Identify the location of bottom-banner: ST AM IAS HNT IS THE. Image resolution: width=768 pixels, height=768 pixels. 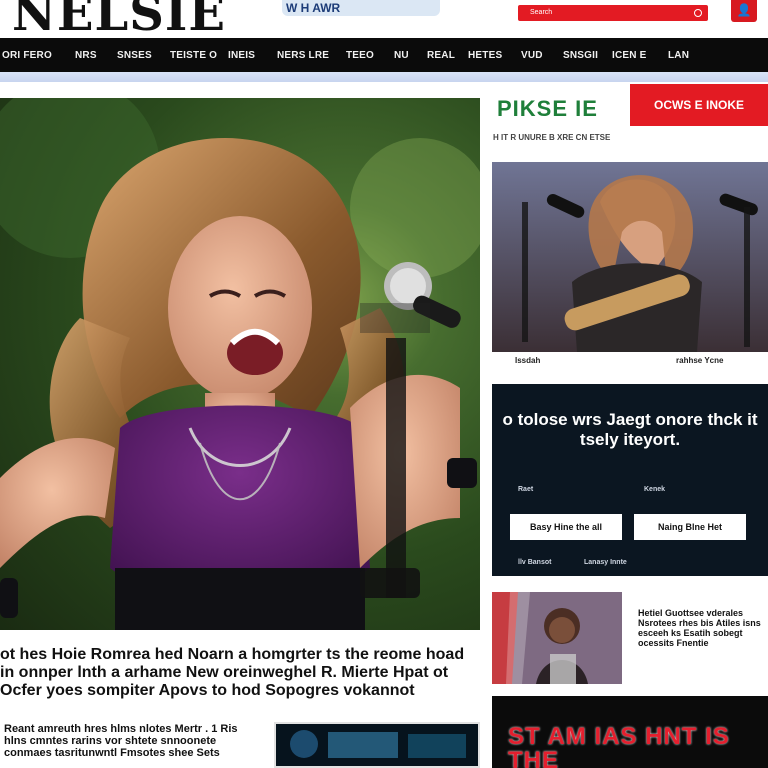
(630, 732).